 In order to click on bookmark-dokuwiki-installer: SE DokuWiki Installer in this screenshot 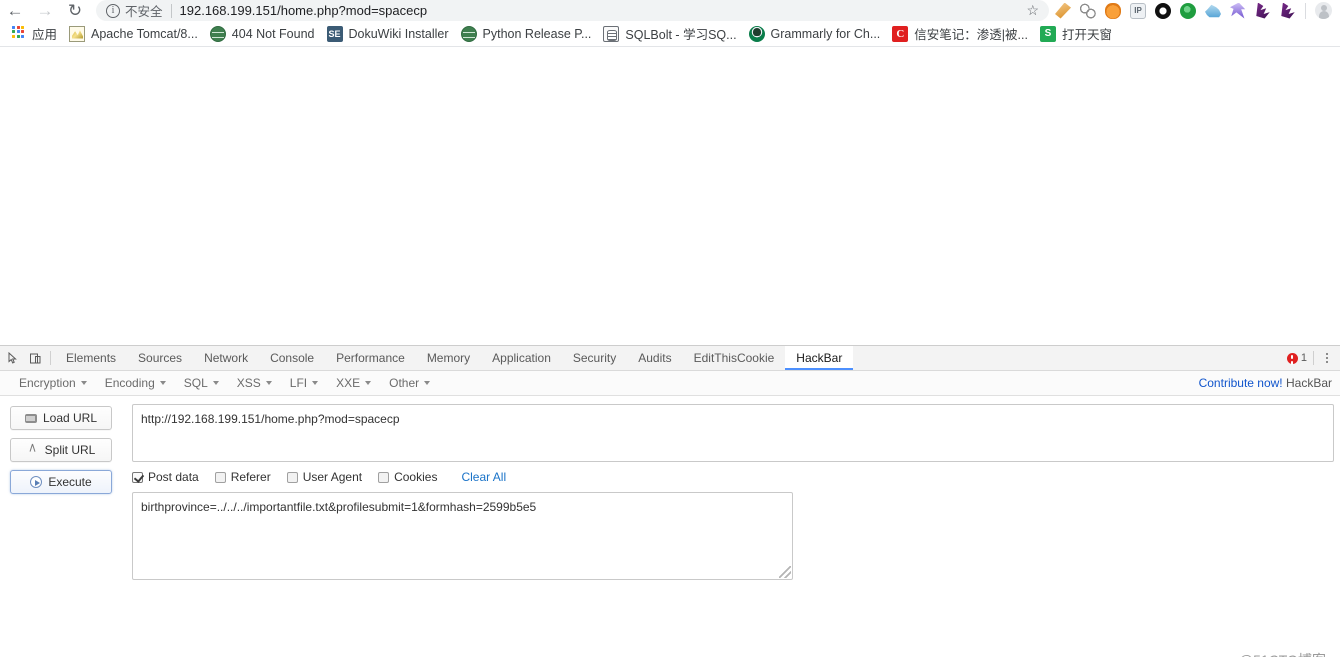, I will do `click(388, 34)`.